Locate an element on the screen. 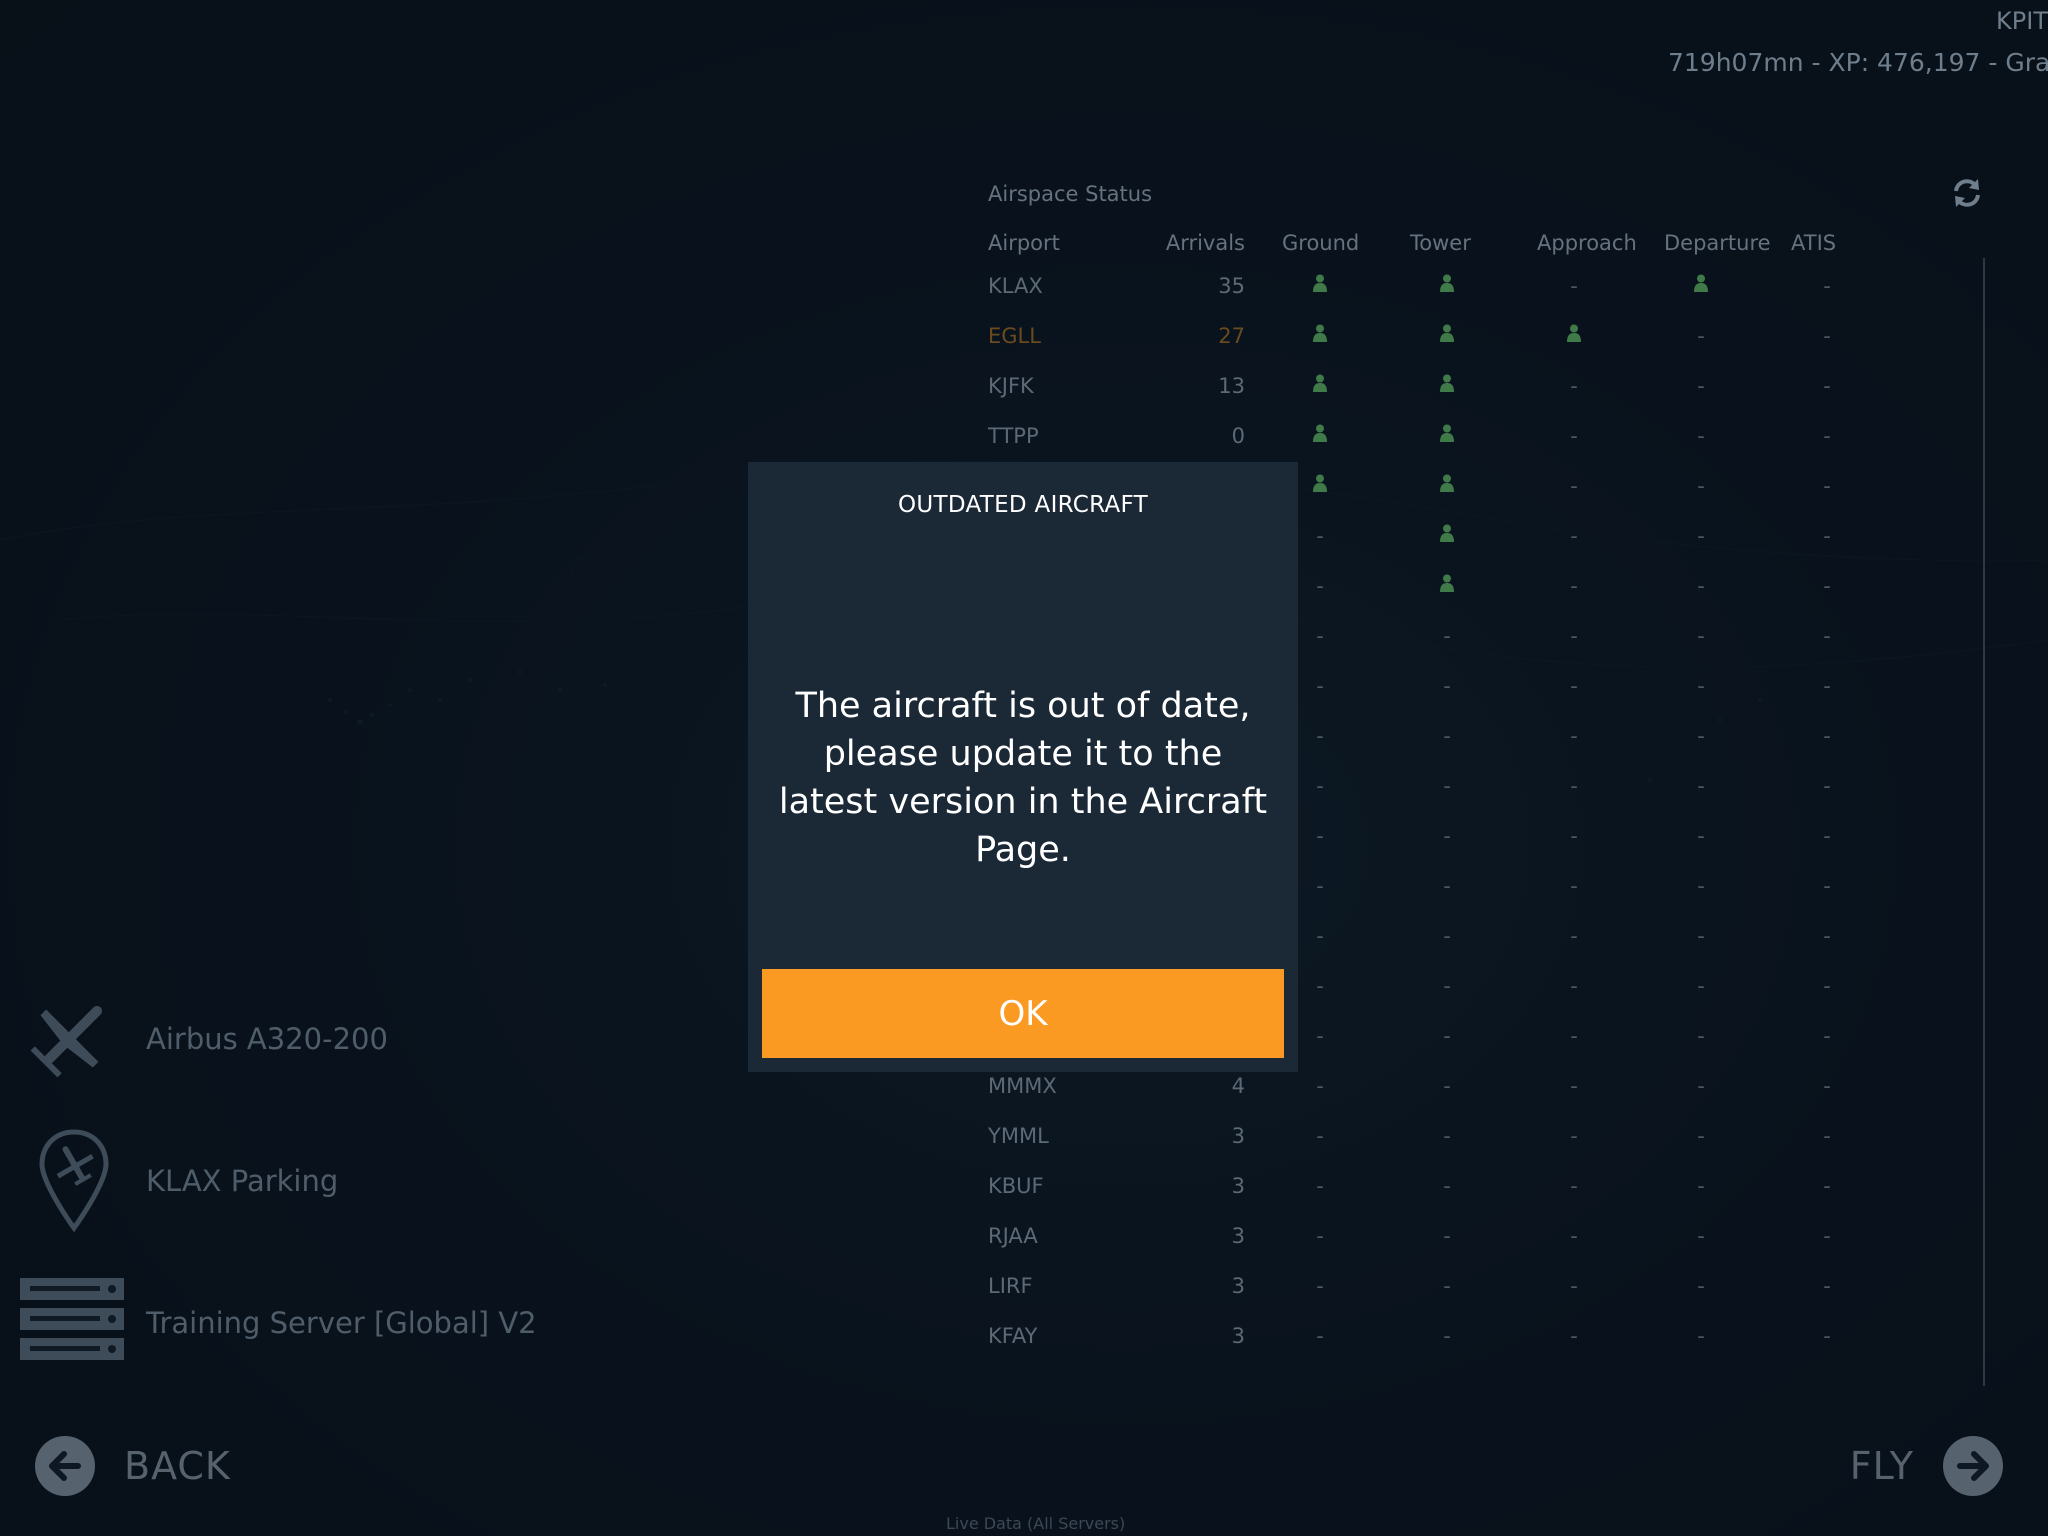 The width and height of the screenshot is (2048, 1536). table-row: KJFK 13 - - - is located at coordinates (1486, 399).